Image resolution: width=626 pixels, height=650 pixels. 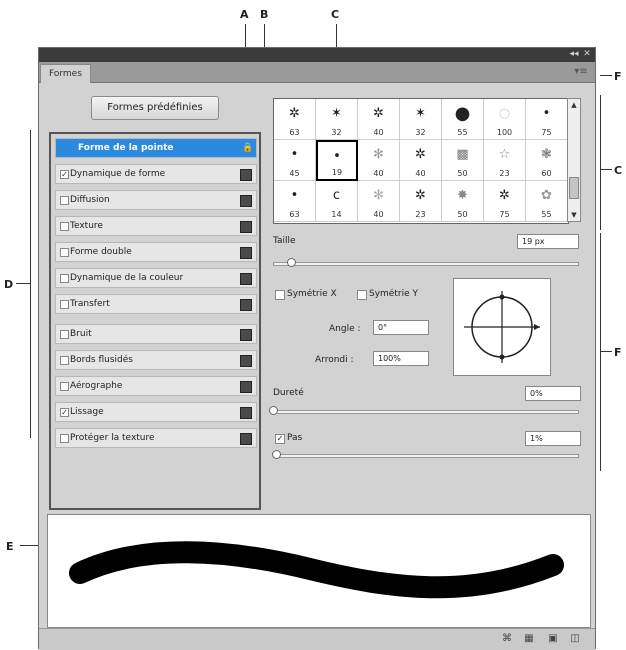 What do you see at coordinates (155, 108) in the screenshot?
I see `brush-presets-button: Formes prédéfinies` at bounding box center [155, 108].